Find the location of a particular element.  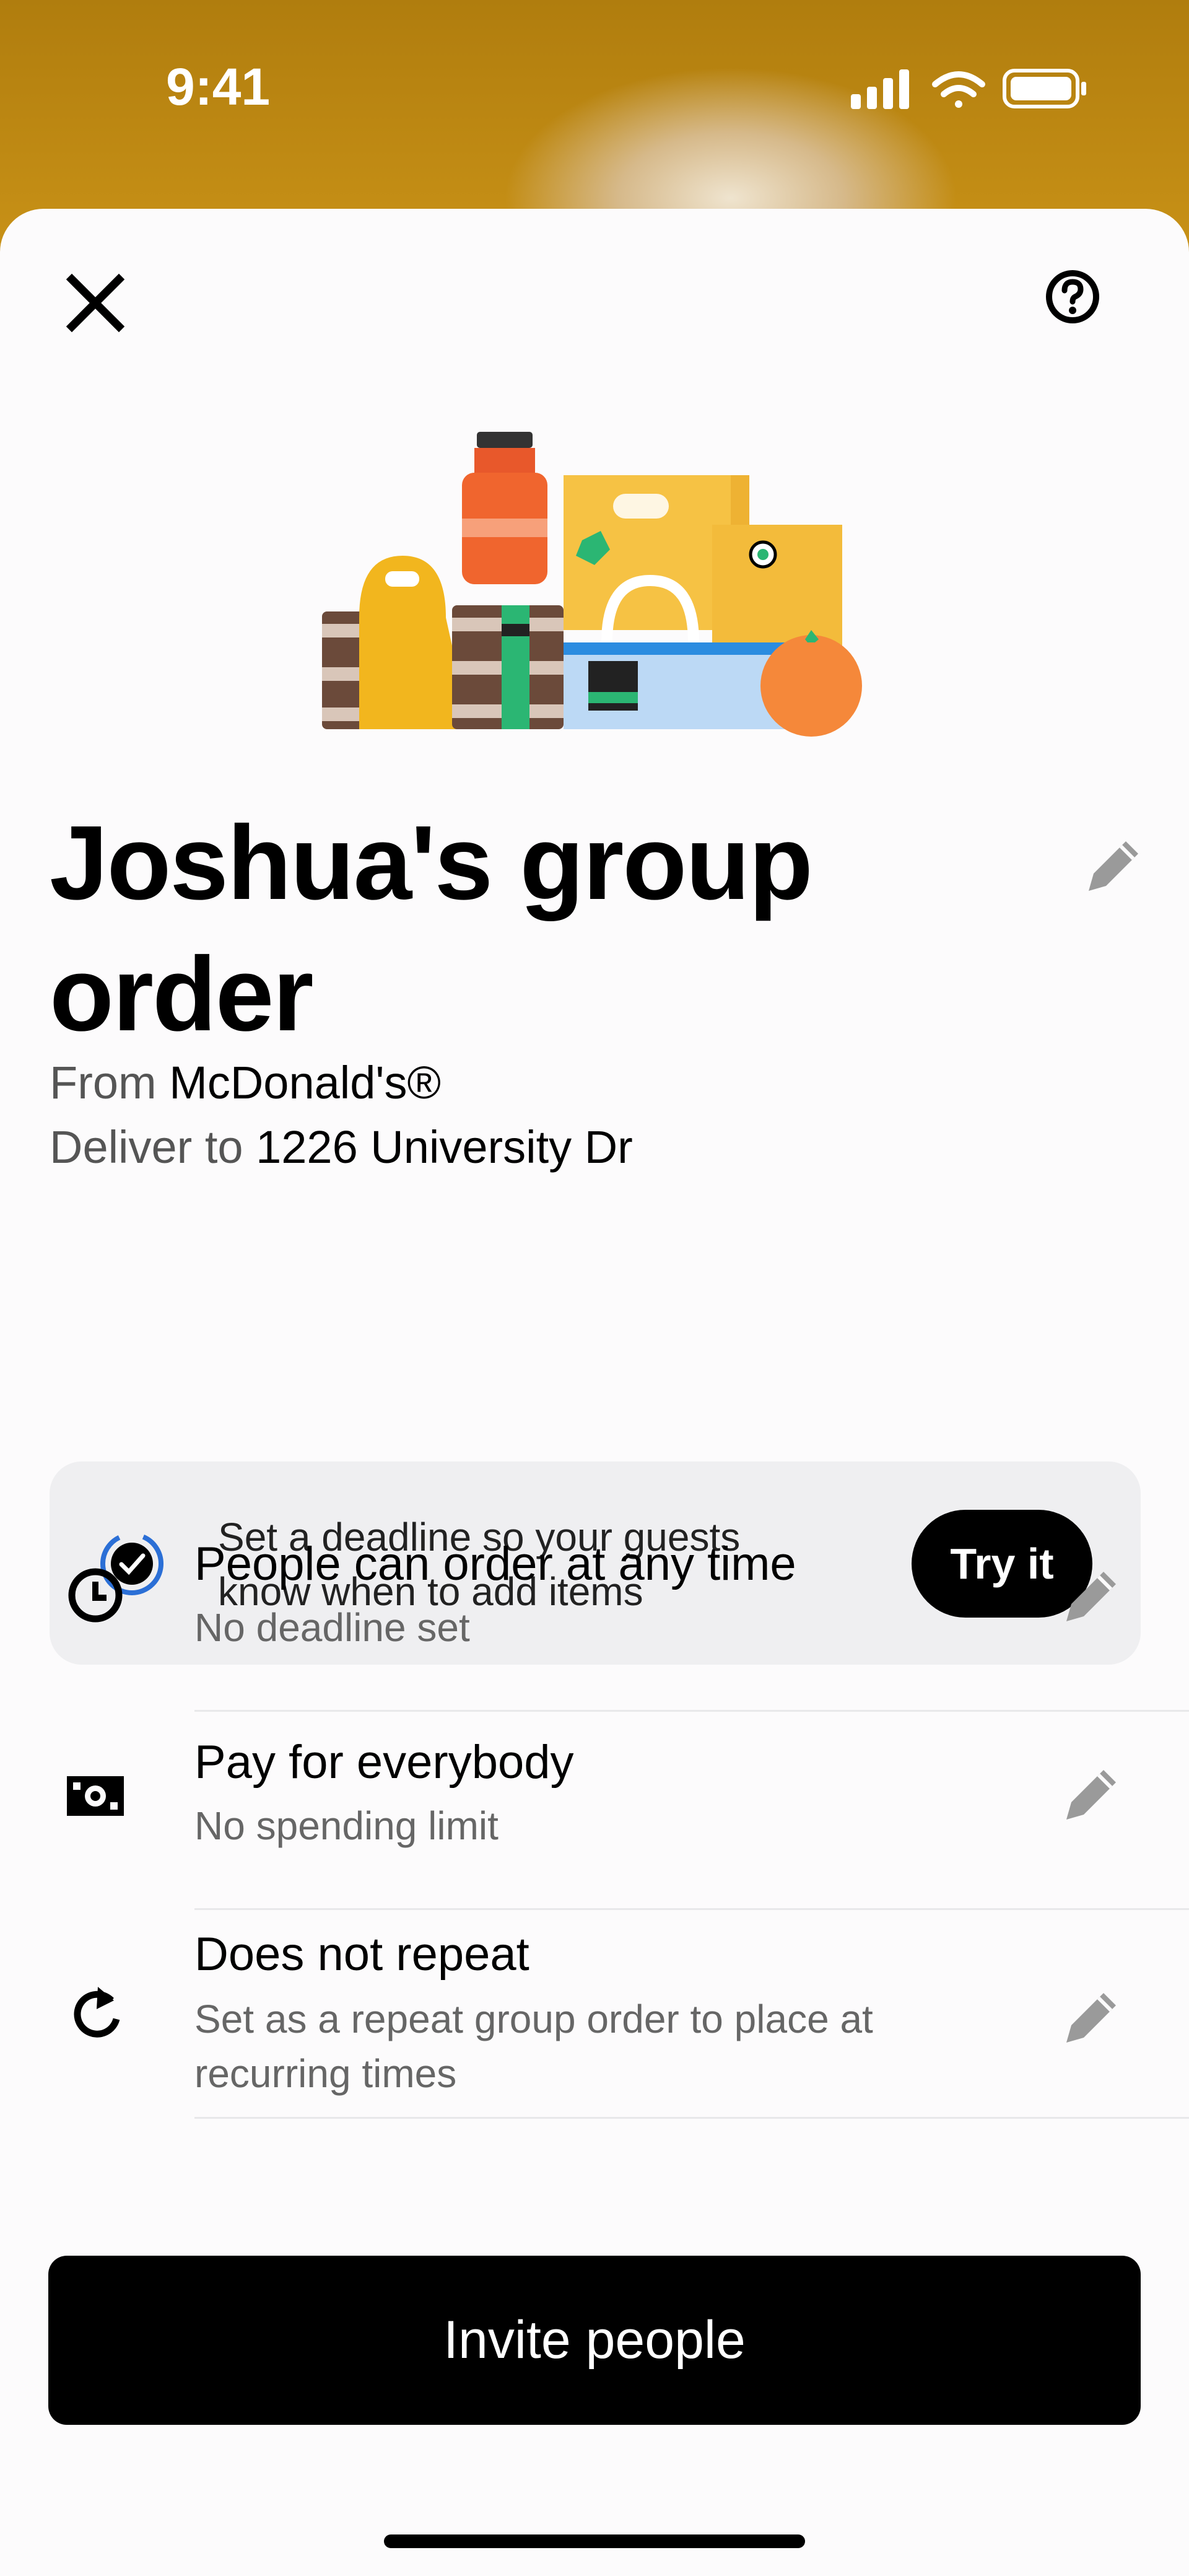

setting-title-deadline: People can order at any time is located at coordinates (495, 1564).